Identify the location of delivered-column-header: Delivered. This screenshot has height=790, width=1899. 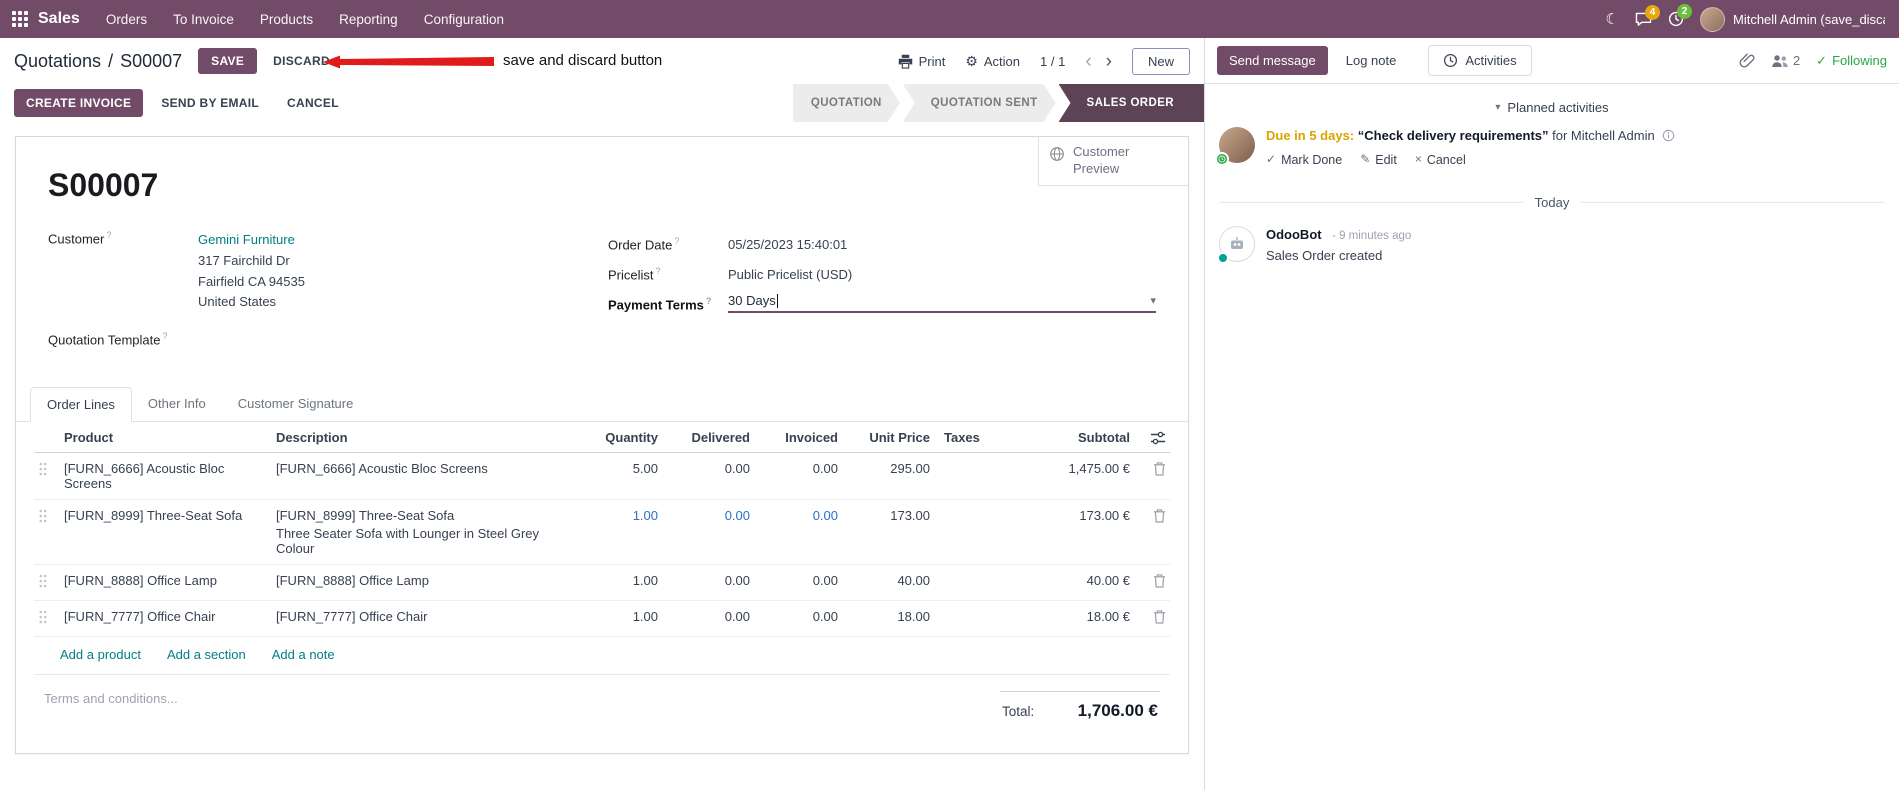
(708, 438).